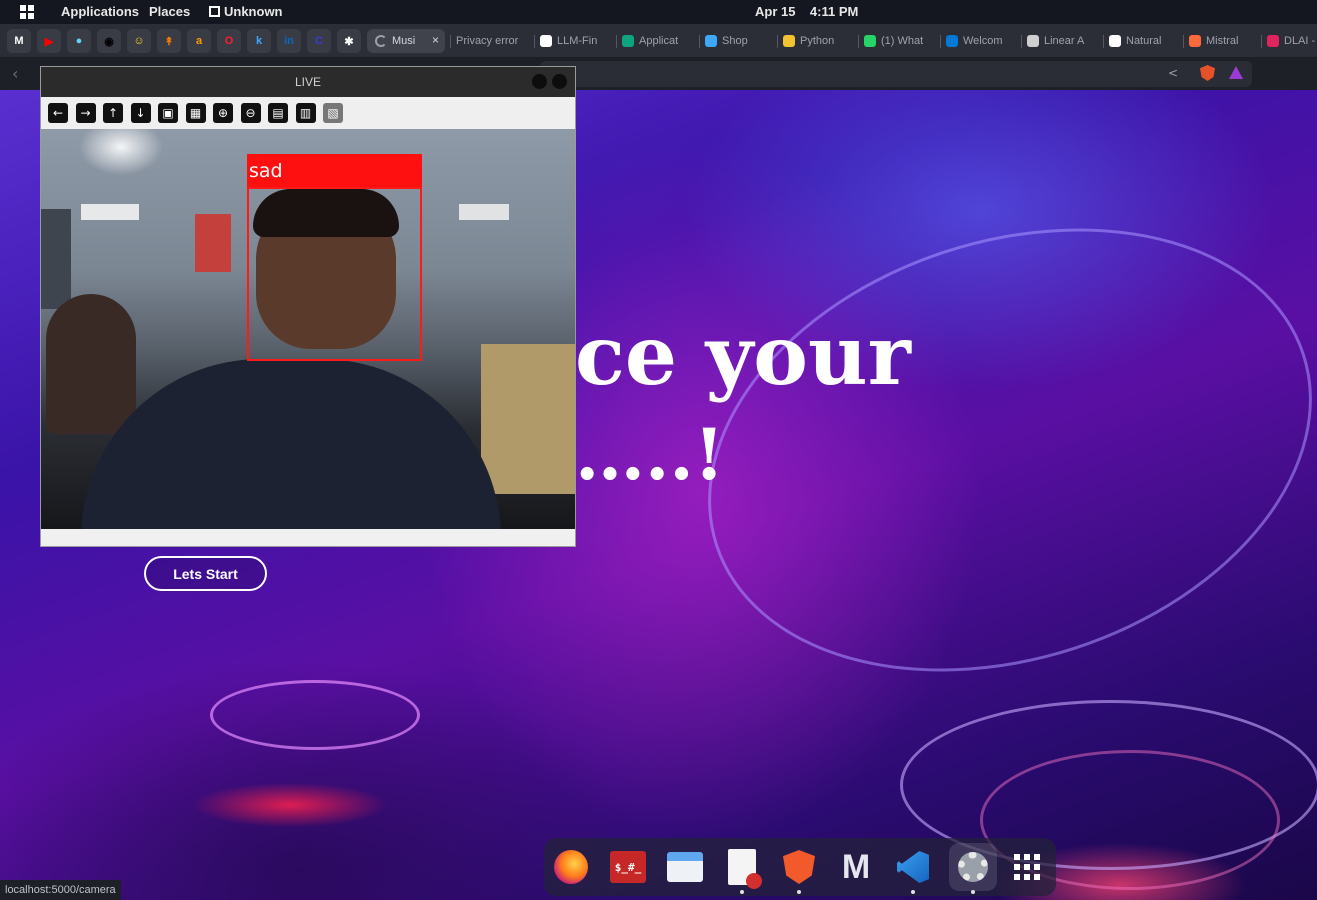 The image size is (1317, 900). Describe the element at coordinates (91, 364) in the screenshot. I see `person-left` at that location.